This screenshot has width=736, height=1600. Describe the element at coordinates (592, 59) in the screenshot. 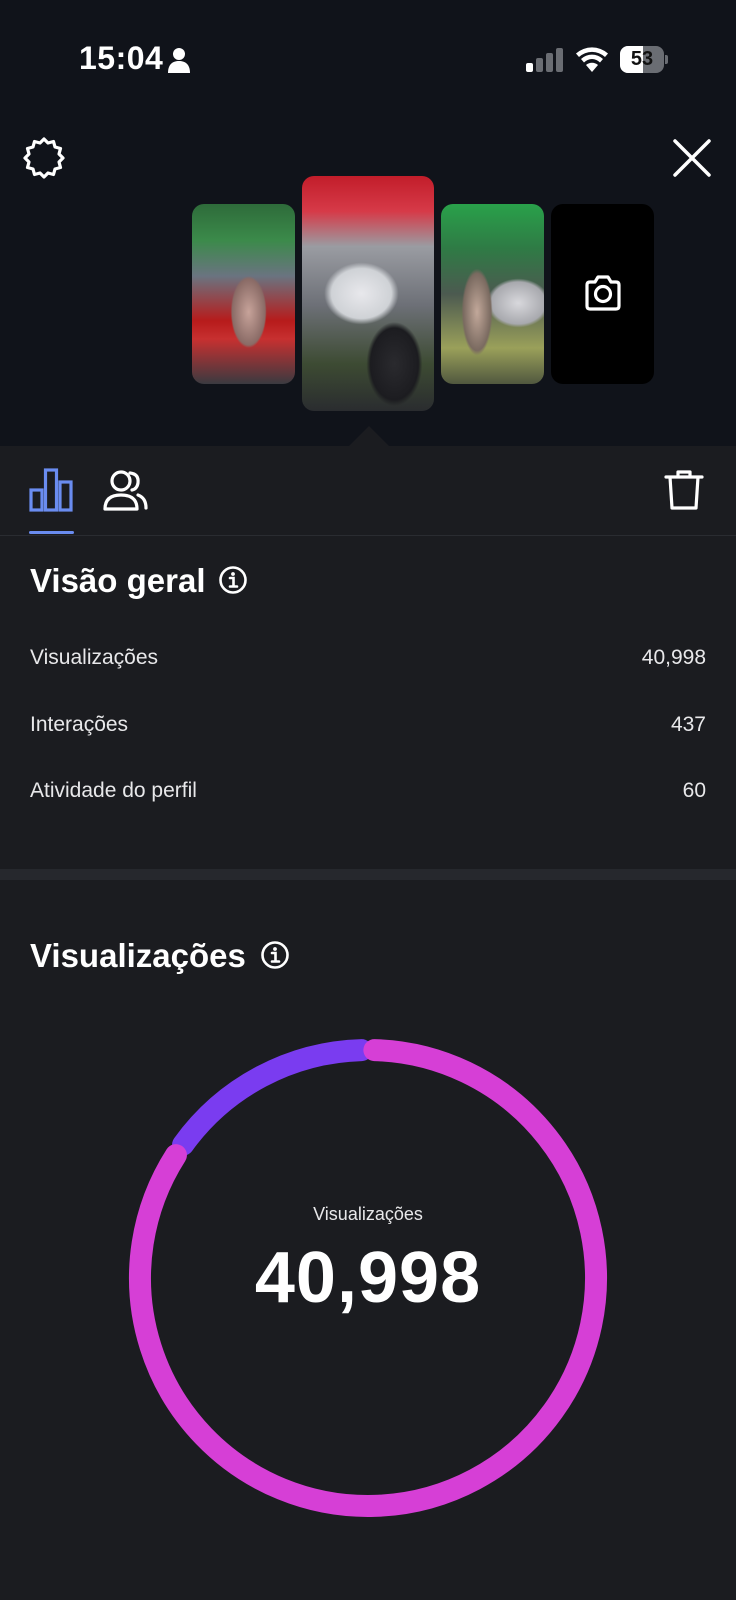

I see `wifi-icon` at that location.